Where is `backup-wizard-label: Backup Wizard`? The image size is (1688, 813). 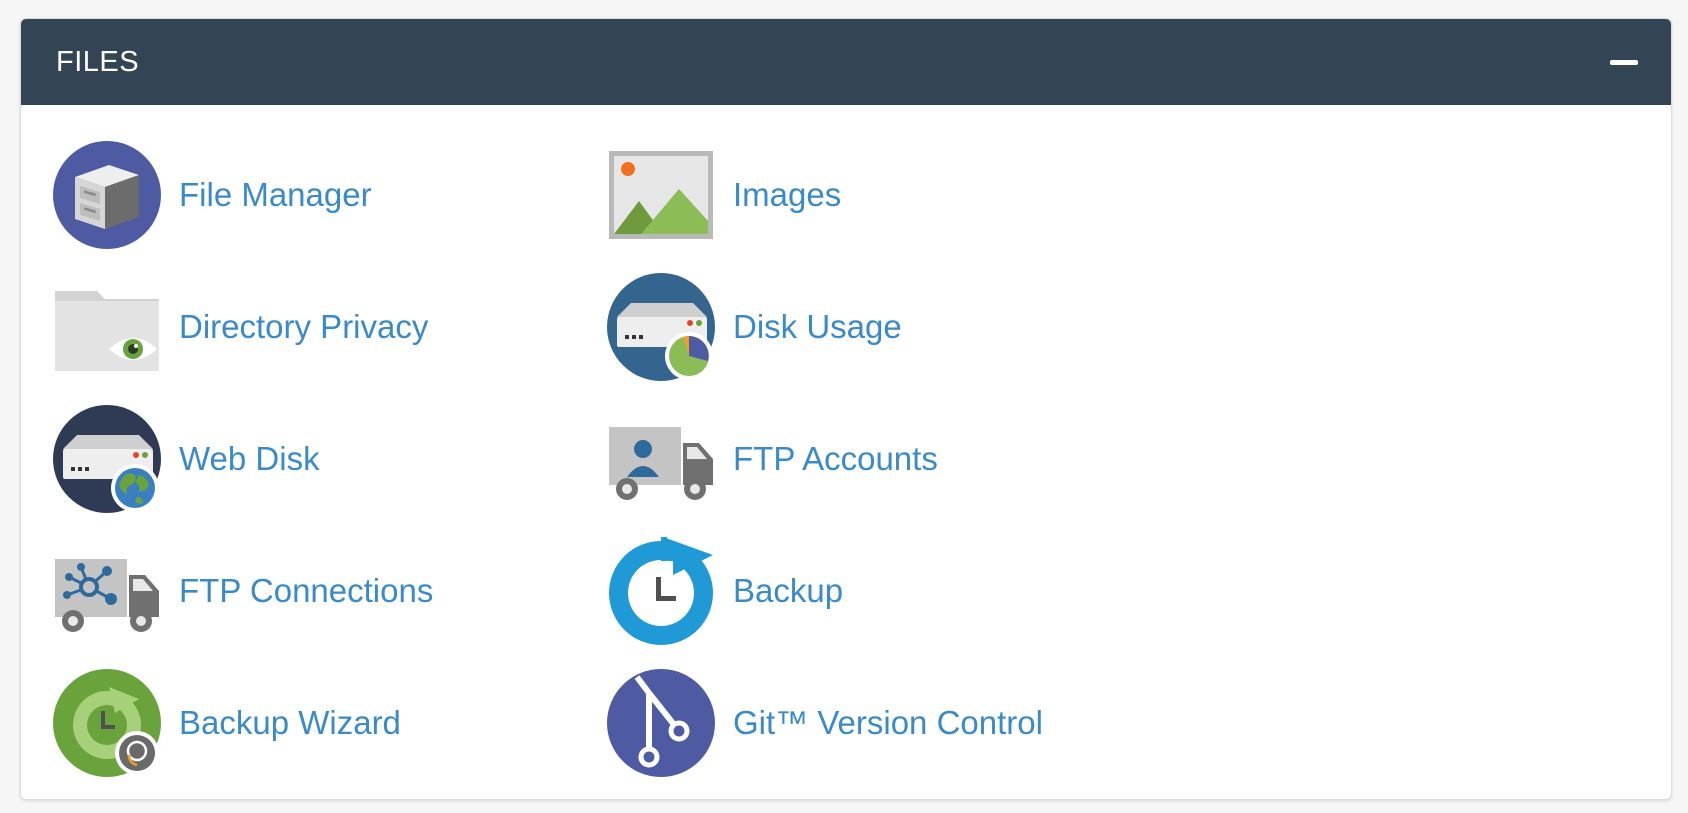 backup-wizard-label: Backup Wizard is located at coordinates (290, 722).